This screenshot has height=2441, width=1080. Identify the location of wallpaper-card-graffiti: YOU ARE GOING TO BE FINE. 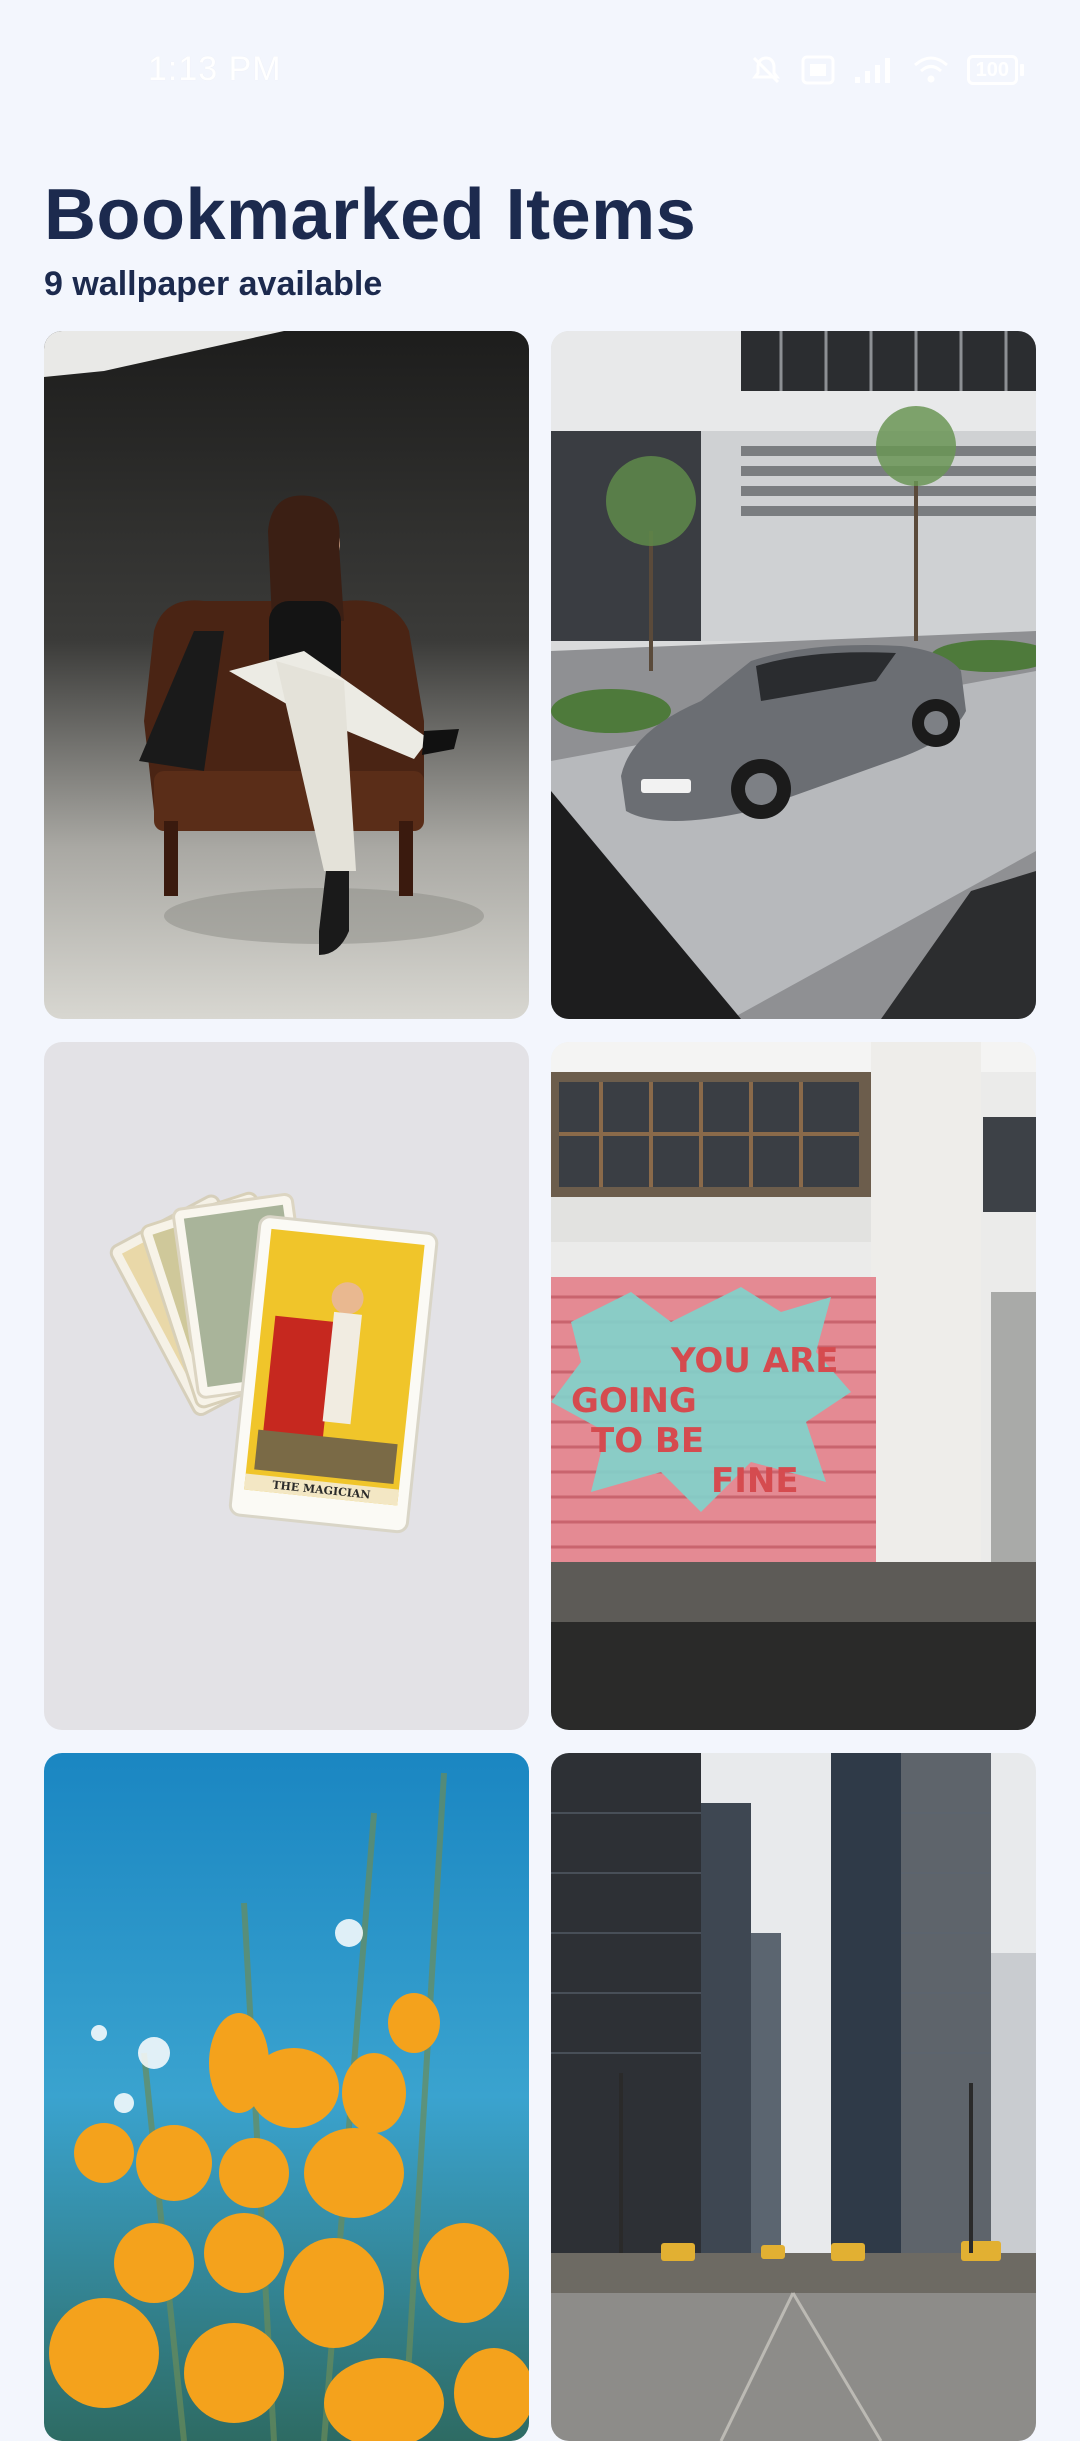
(793, 1386).